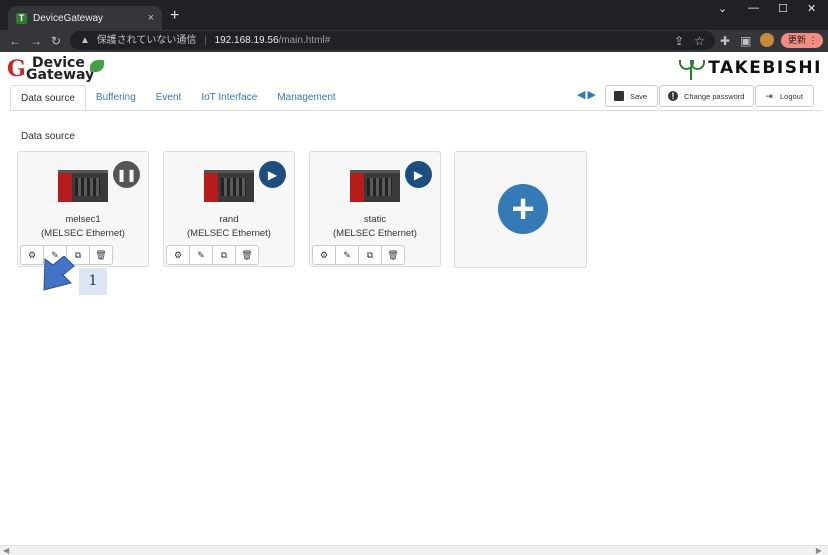 This screenshot has width=828, height=555. What do you see at coordinates (93, 281) in the screenshot?
I see `callout-number: 1` at bounding box center [93, 281].